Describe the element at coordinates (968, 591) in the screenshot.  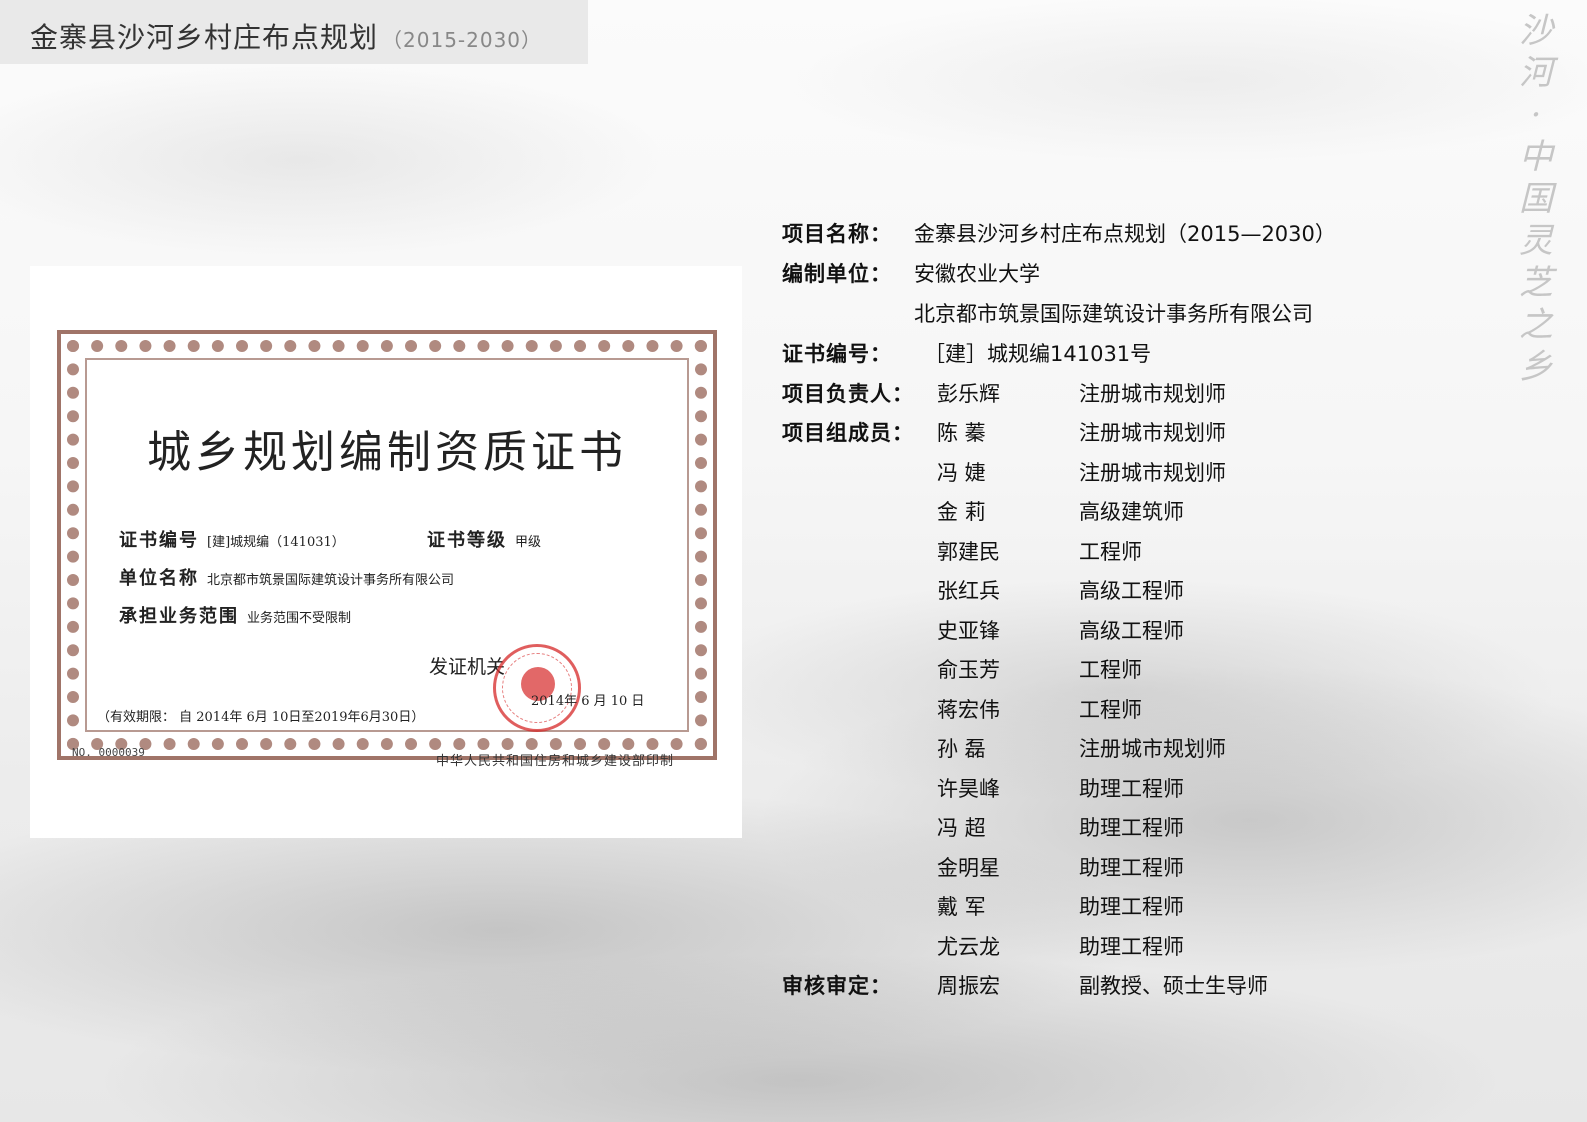
I see `member-name: 张红兵` at that location.